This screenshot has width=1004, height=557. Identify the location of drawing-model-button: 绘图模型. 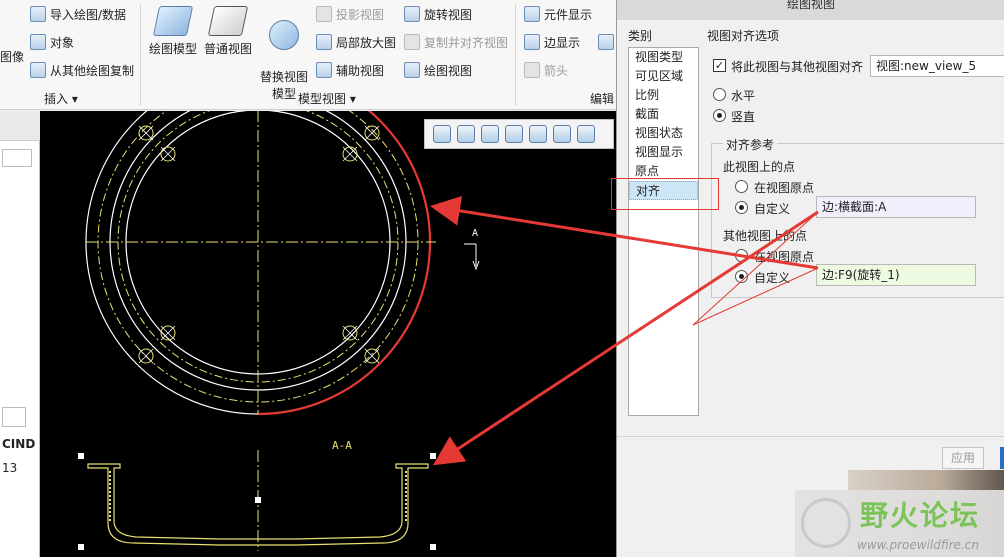
(173, 31).